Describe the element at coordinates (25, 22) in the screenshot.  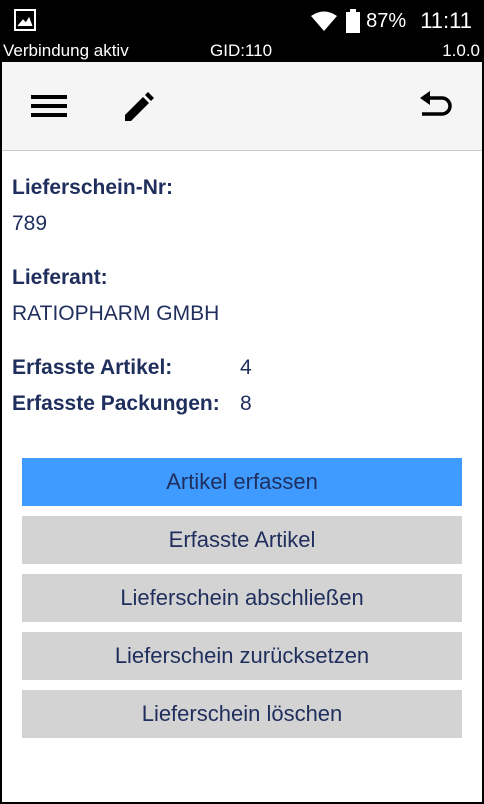
I see `image-icon` at that location.